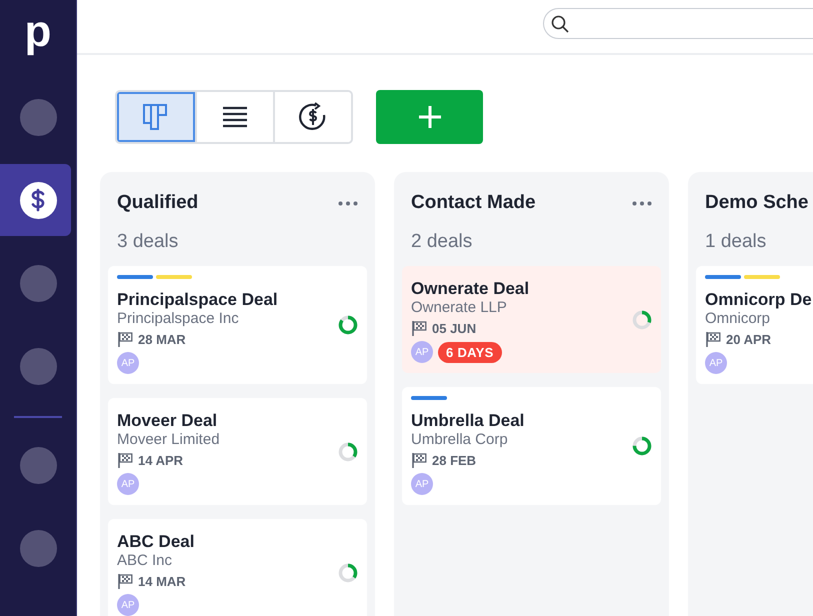 The height and width of the screenshot is (616, 813). Describe the element at coordinates (237, 451) in the screenshot. I see `deal-card: Moveer Deal Moveer Limited 14 APR AP` at that location.